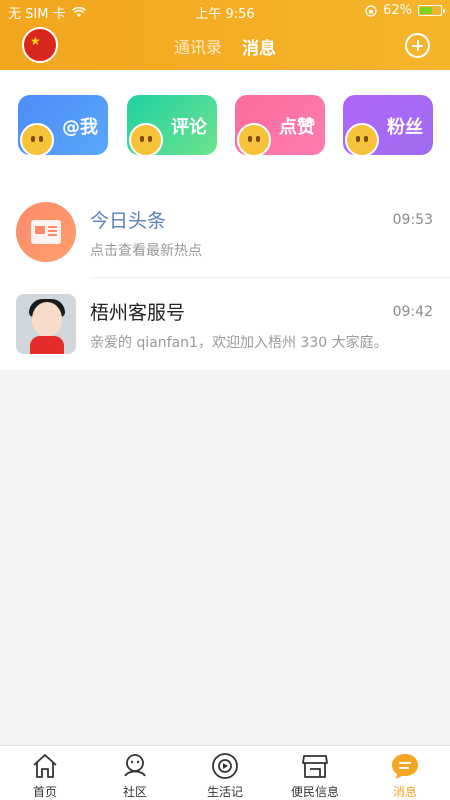 The image size is (450, 800). I want to click on tab-convenience-info: 便民信息, so click(315, 773).